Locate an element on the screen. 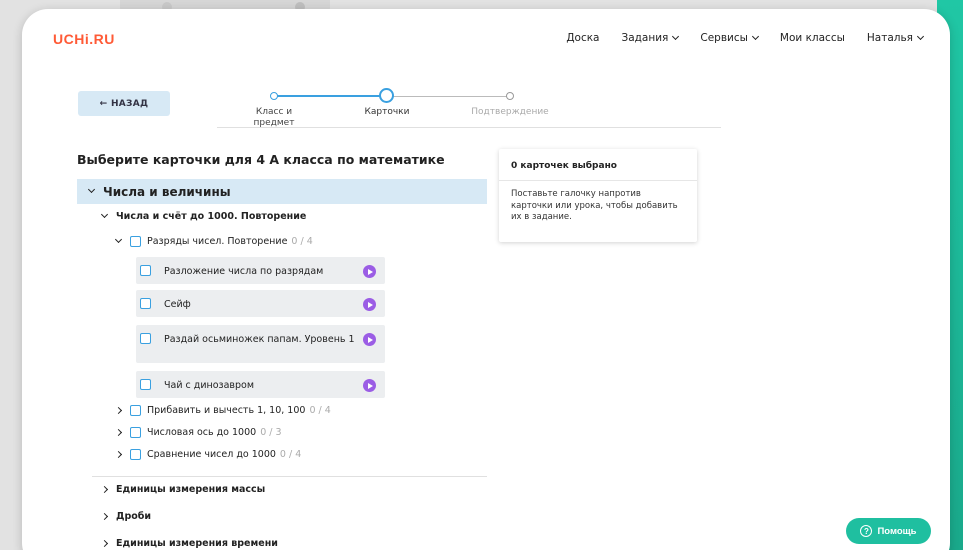 The image size is (963, 550). subsection-time-units: Единицы измерения времени is located at coordinates (189, 543).